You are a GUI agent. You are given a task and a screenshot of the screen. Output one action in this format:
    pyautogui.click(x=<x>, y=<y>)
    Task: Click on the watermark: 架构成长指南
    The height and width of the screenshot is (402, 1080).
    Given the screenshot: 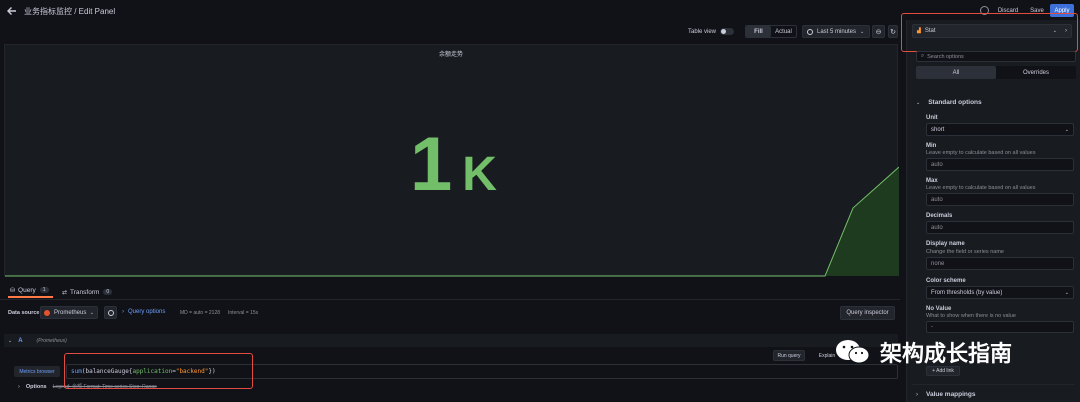 What is the action you would take?
    pyautogui.click(x=923, y=352)
    